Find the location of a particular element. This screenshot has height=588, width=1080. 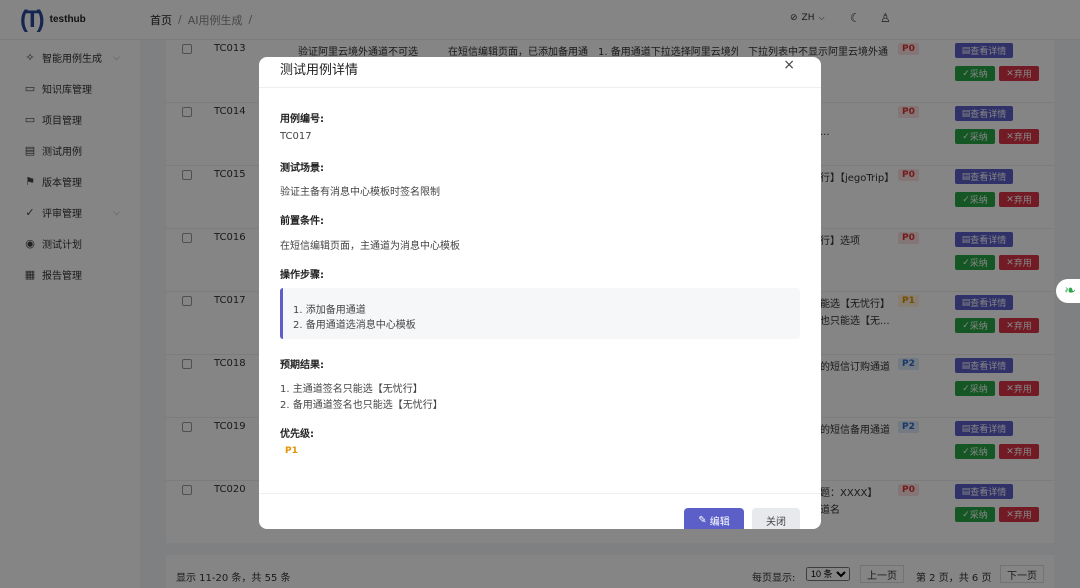

precondition-value: 在短信编辑页面，主通道为消息中心模板 is located at coordinates (370, 246).